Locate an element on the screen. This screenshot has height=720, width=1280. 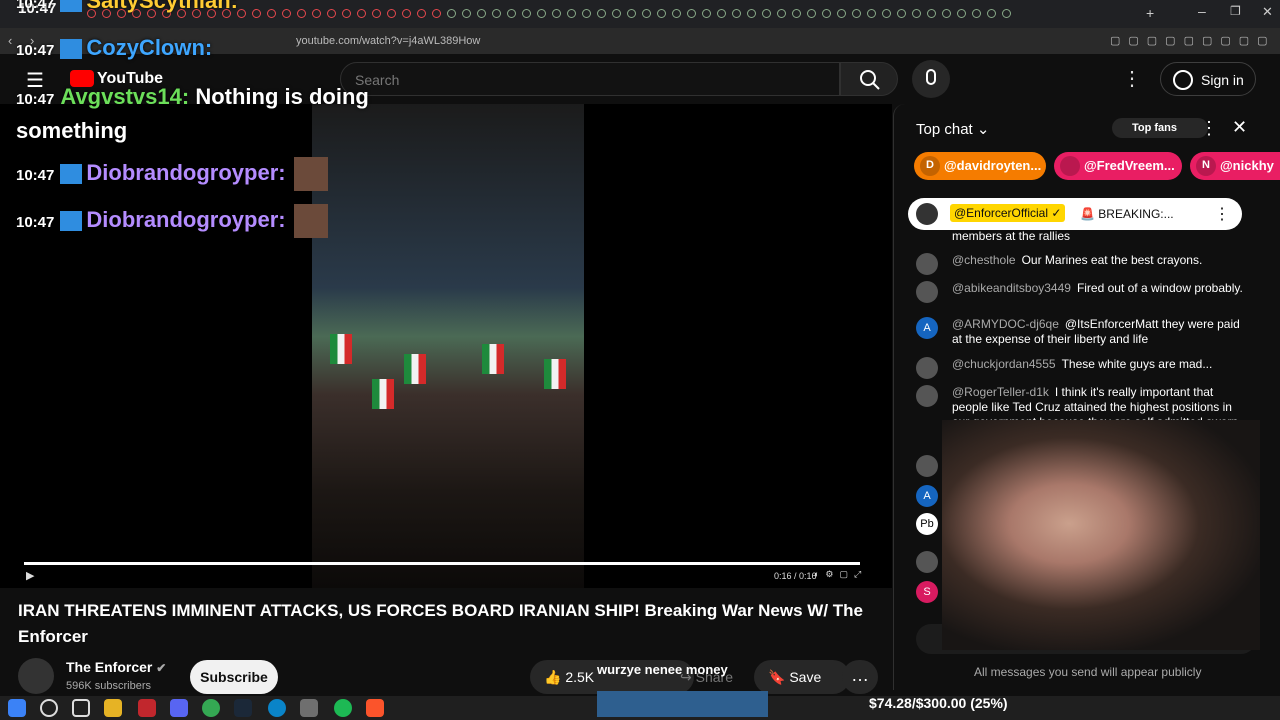
menu-icon: ☰ is located at coordinates (35, 80).